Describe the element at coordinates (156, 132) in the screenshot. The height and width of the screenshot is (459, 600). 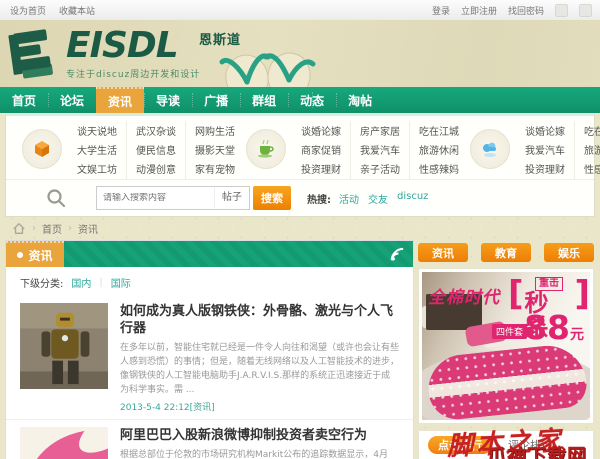
I see `menu-link: 武汉杂谈` at that location.